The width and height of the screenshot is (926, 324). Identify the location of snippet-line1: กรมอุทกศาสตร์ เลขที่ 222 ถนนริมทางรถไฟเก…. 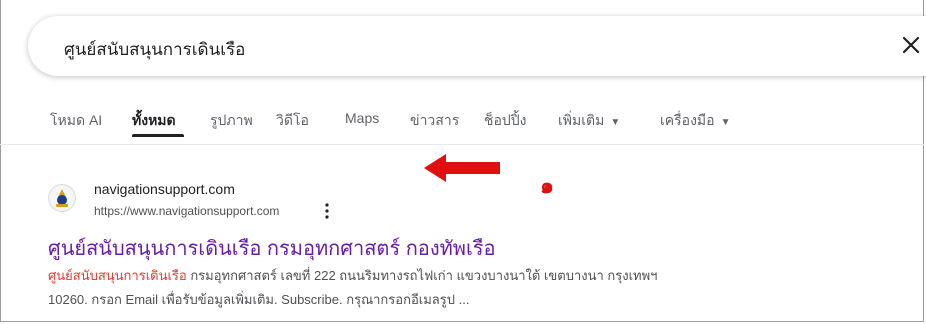
(422, 275).